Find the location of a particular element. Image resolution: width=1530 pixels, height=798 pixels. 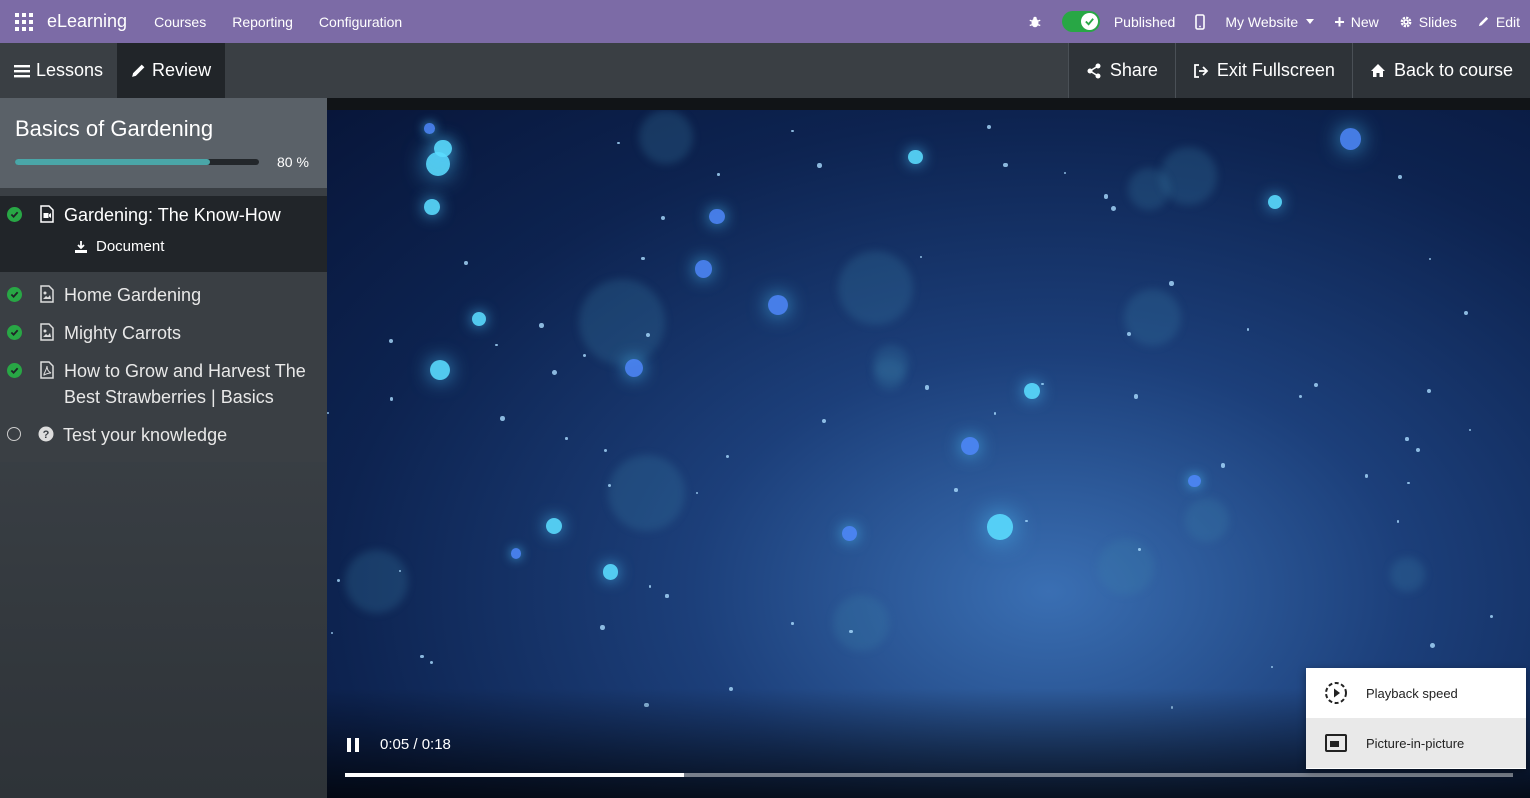

published-label: Published is located at coordinates (1144, 21).